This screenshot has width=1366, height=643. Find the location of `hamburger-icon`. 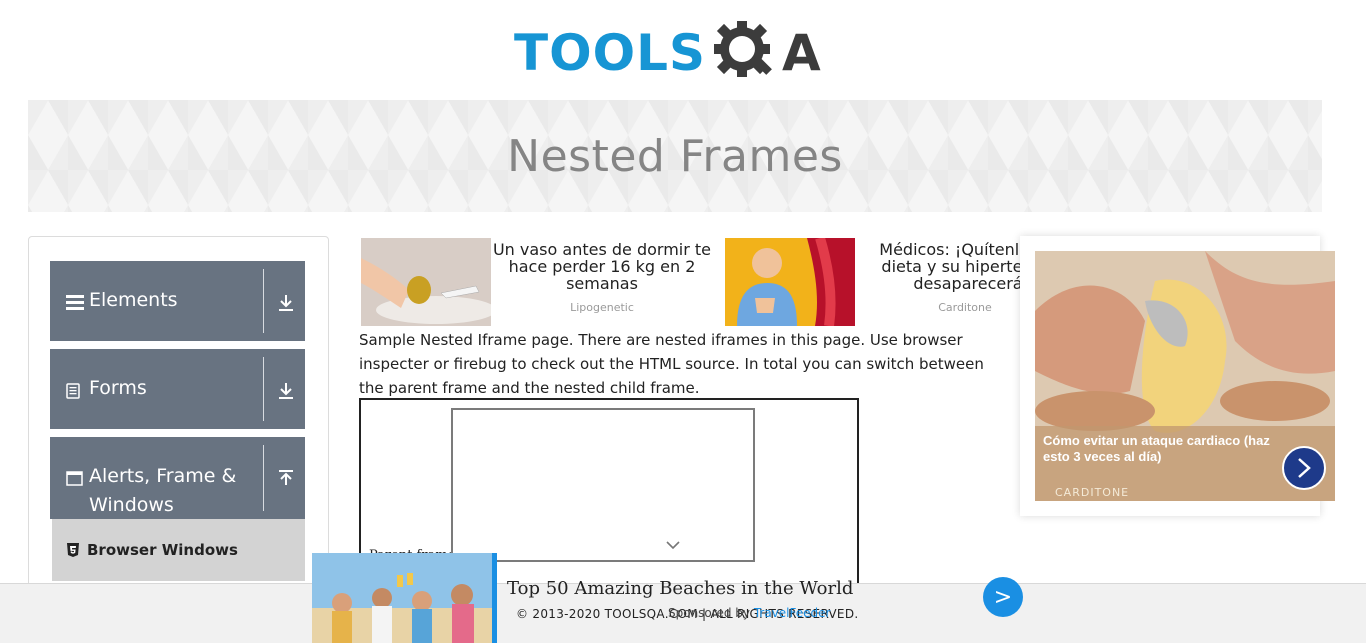

hamburger-icon is located at coordinates (75, 302).